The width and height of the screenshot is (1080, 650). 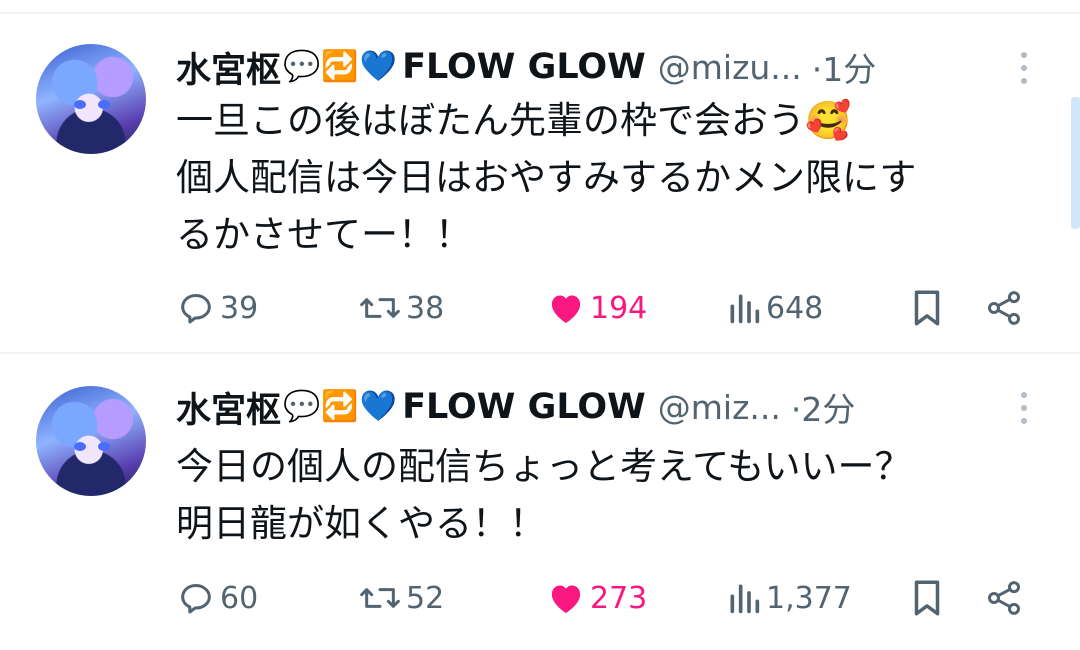 I want to click on tweet-text-line: 今日の個人の配信ちょっと考えてもいいー？, so click(x=544, y=466).